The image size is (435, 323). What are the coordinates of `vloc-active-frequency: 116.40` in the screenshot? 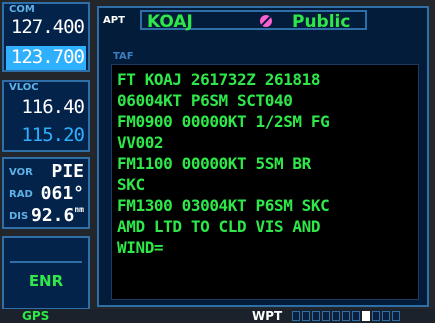 It's located at (53, 107).